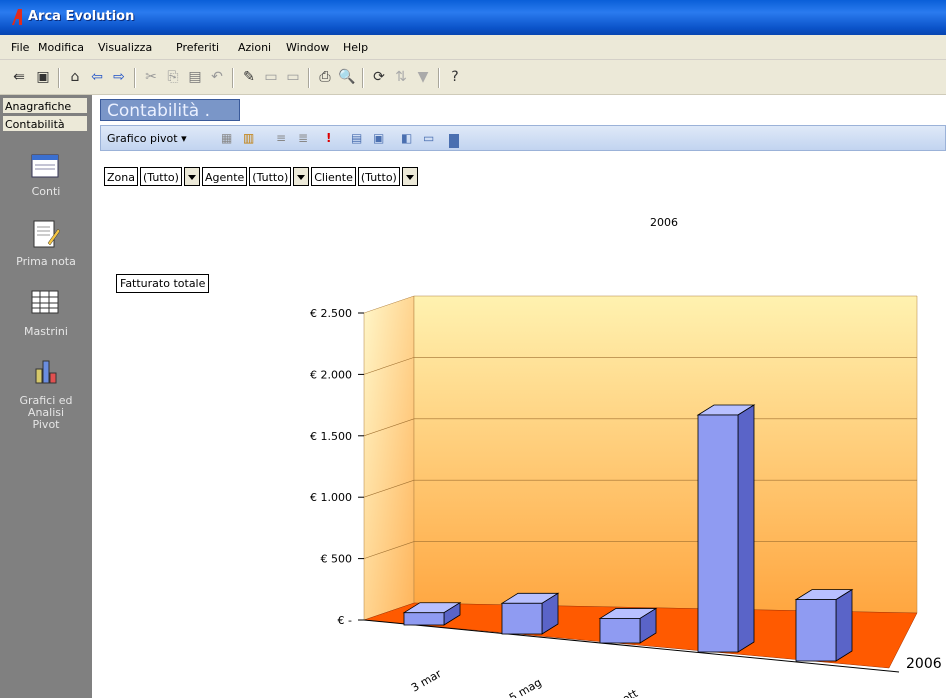 The width and height of the screenshot is (946, 698). I want to click on new-doc-icon: ▭, so click(271, 77).